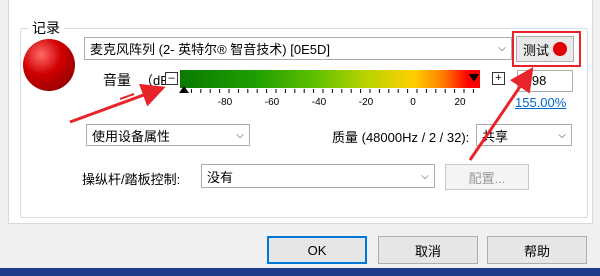 This screenshot has width=600, height=276. What do you see at coordinates (474, 78) in the screenshot?
I see `volume-slider-thumb` at bounding box center [474, 78].